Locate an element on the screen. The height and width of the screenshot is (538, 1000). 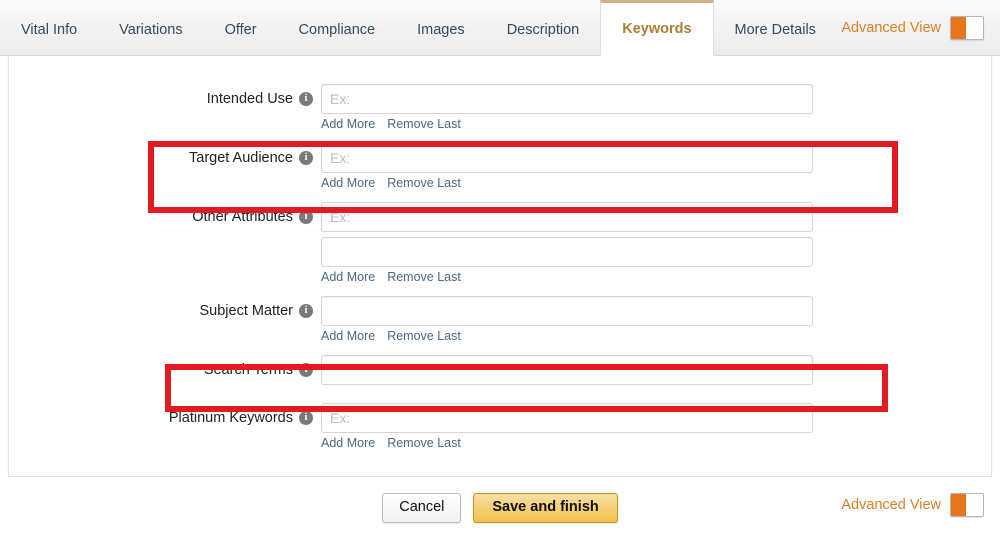
advanced-view-switch-top is located at coordinates (967, 28).